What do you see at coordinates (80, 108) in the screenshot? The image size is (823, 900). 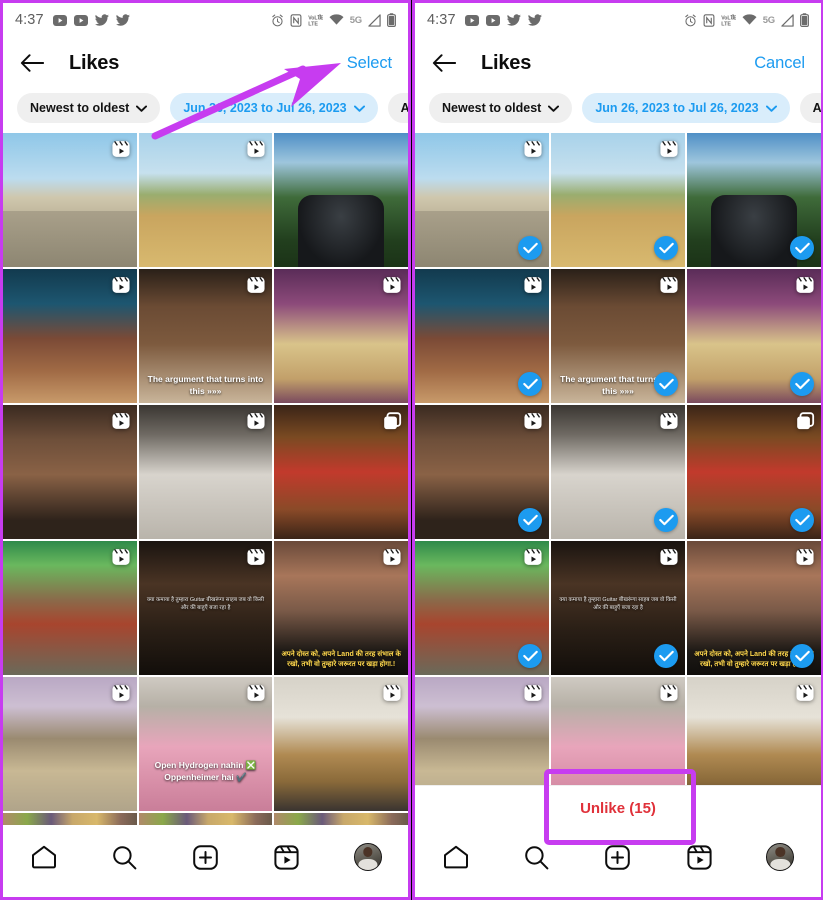 I see `chip-sort-order-label: Newest to oldest` at bounding box center [80, 108].